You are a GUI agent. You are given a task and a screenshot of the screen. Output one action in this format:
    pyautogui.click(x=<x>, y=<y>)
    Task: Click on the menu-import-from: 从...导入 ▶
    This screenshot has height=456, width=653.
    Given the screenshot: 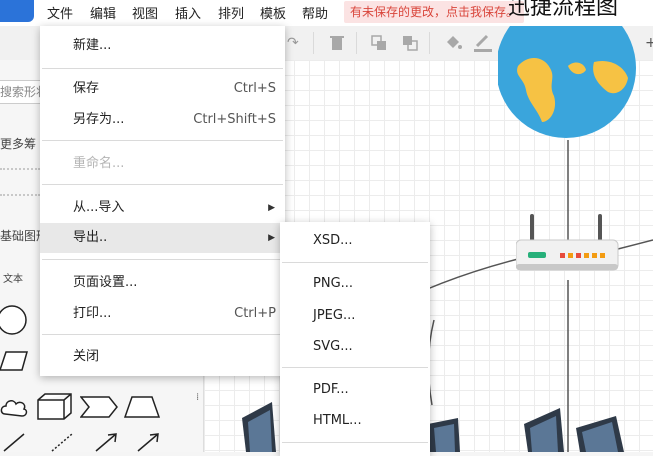 What is the action you would take?
    pyautogui.click(x=162, y=208)
    